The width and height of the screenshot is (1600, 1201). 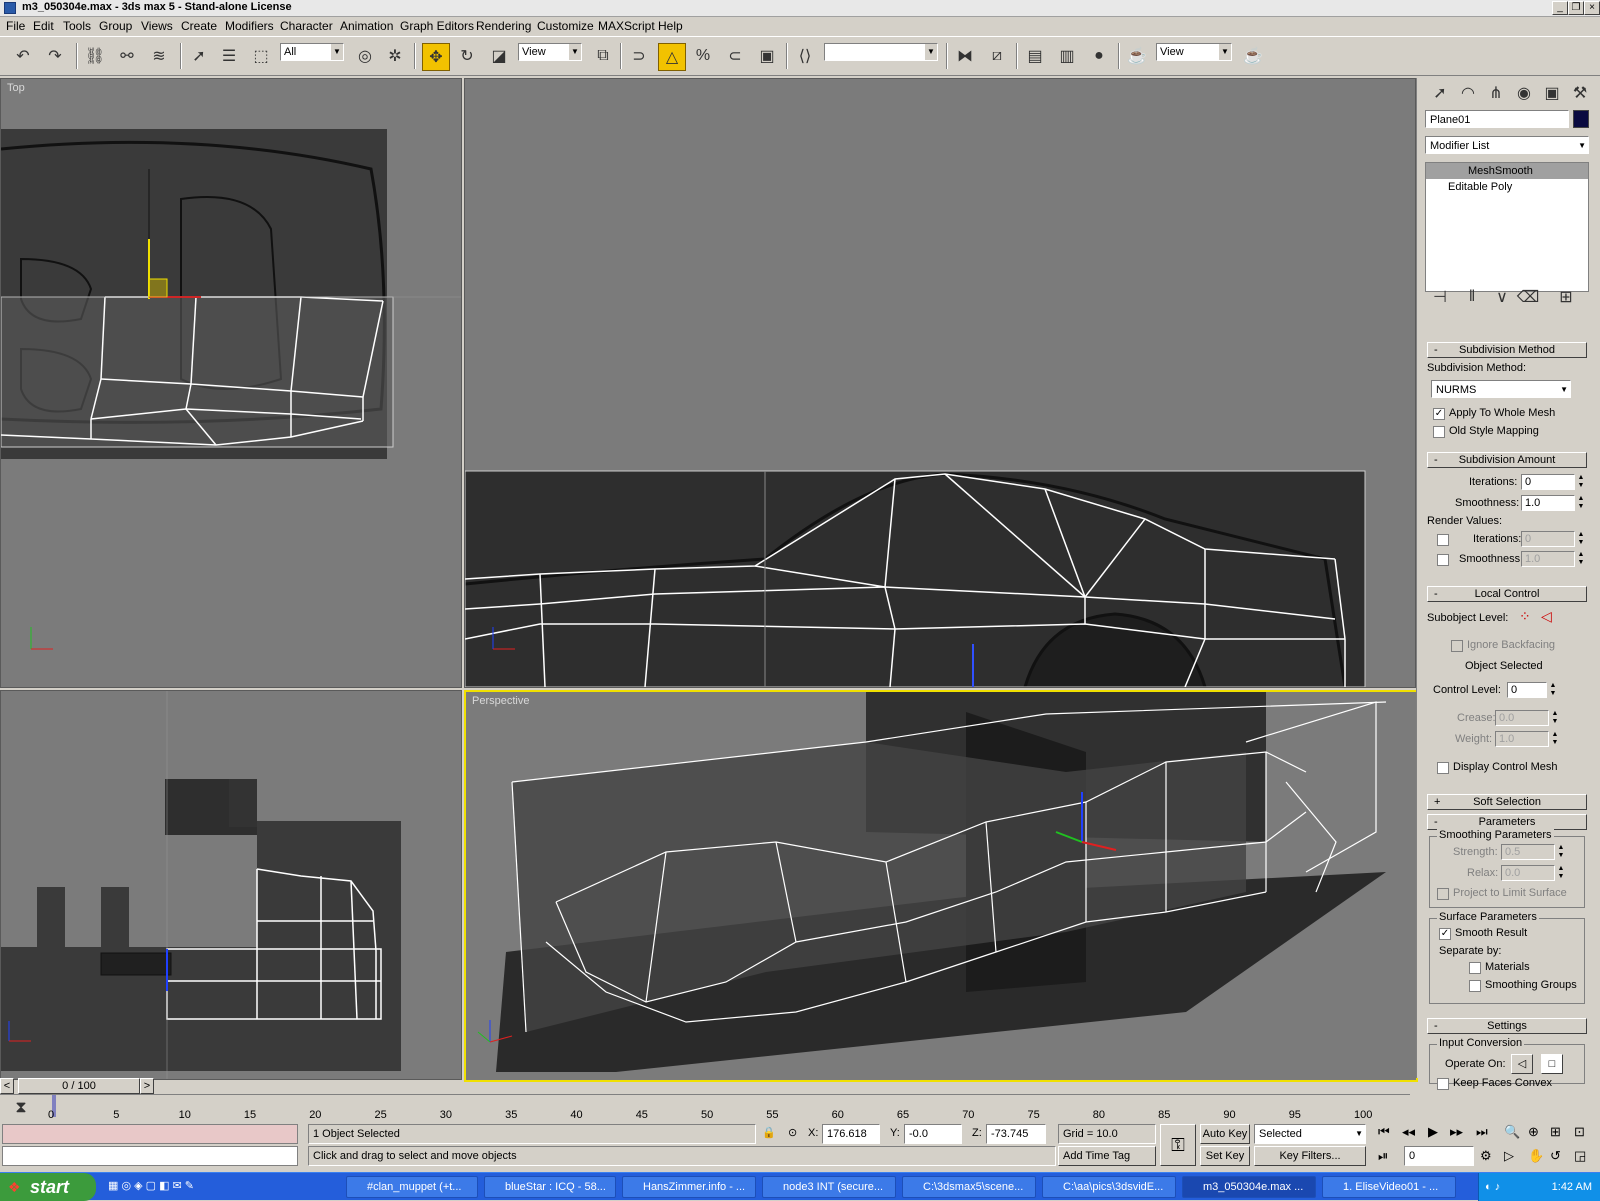 I want to click on zoom-all-icon: ⊕, so click(x=1533, y=1132).